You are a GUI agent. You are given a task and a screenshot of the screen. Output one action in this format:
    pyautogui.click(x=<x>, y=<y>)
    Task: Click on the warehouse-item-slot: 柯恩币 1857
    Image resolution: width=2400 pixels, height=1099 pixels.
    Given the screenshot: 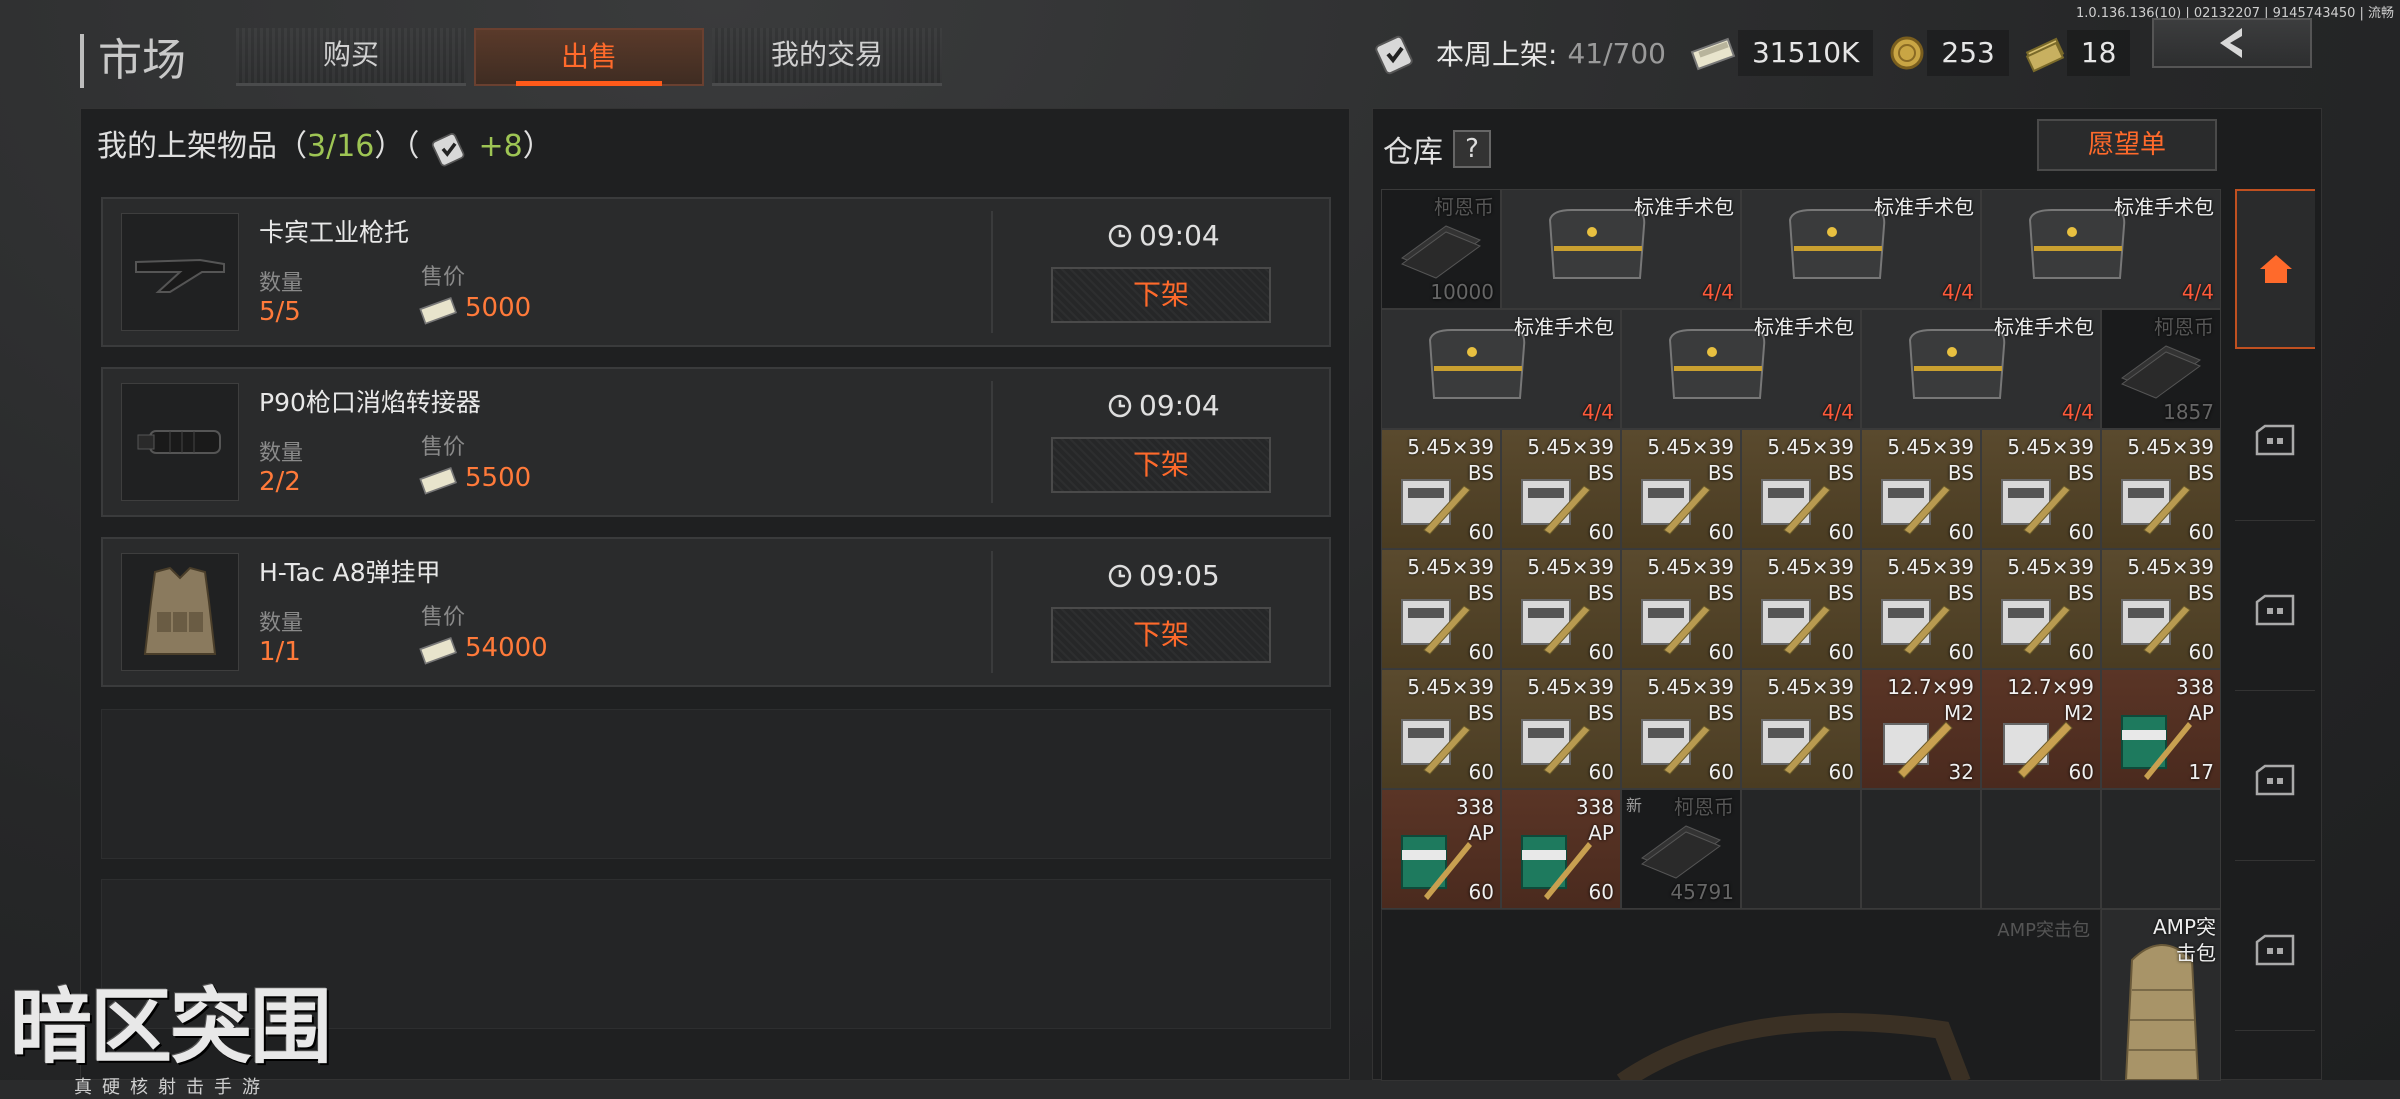 What is the action you would take?
    pyautogui.click(x=2161, y=369)
    